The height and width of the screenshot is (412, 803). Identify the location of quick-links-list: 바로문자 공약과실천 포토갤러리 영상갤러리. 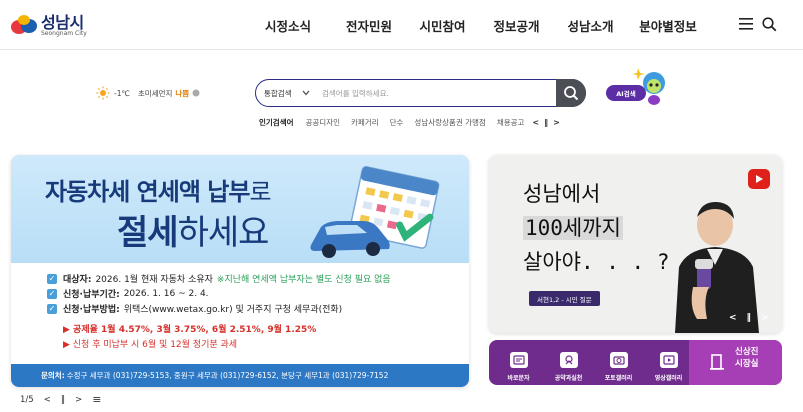
(593, 363).